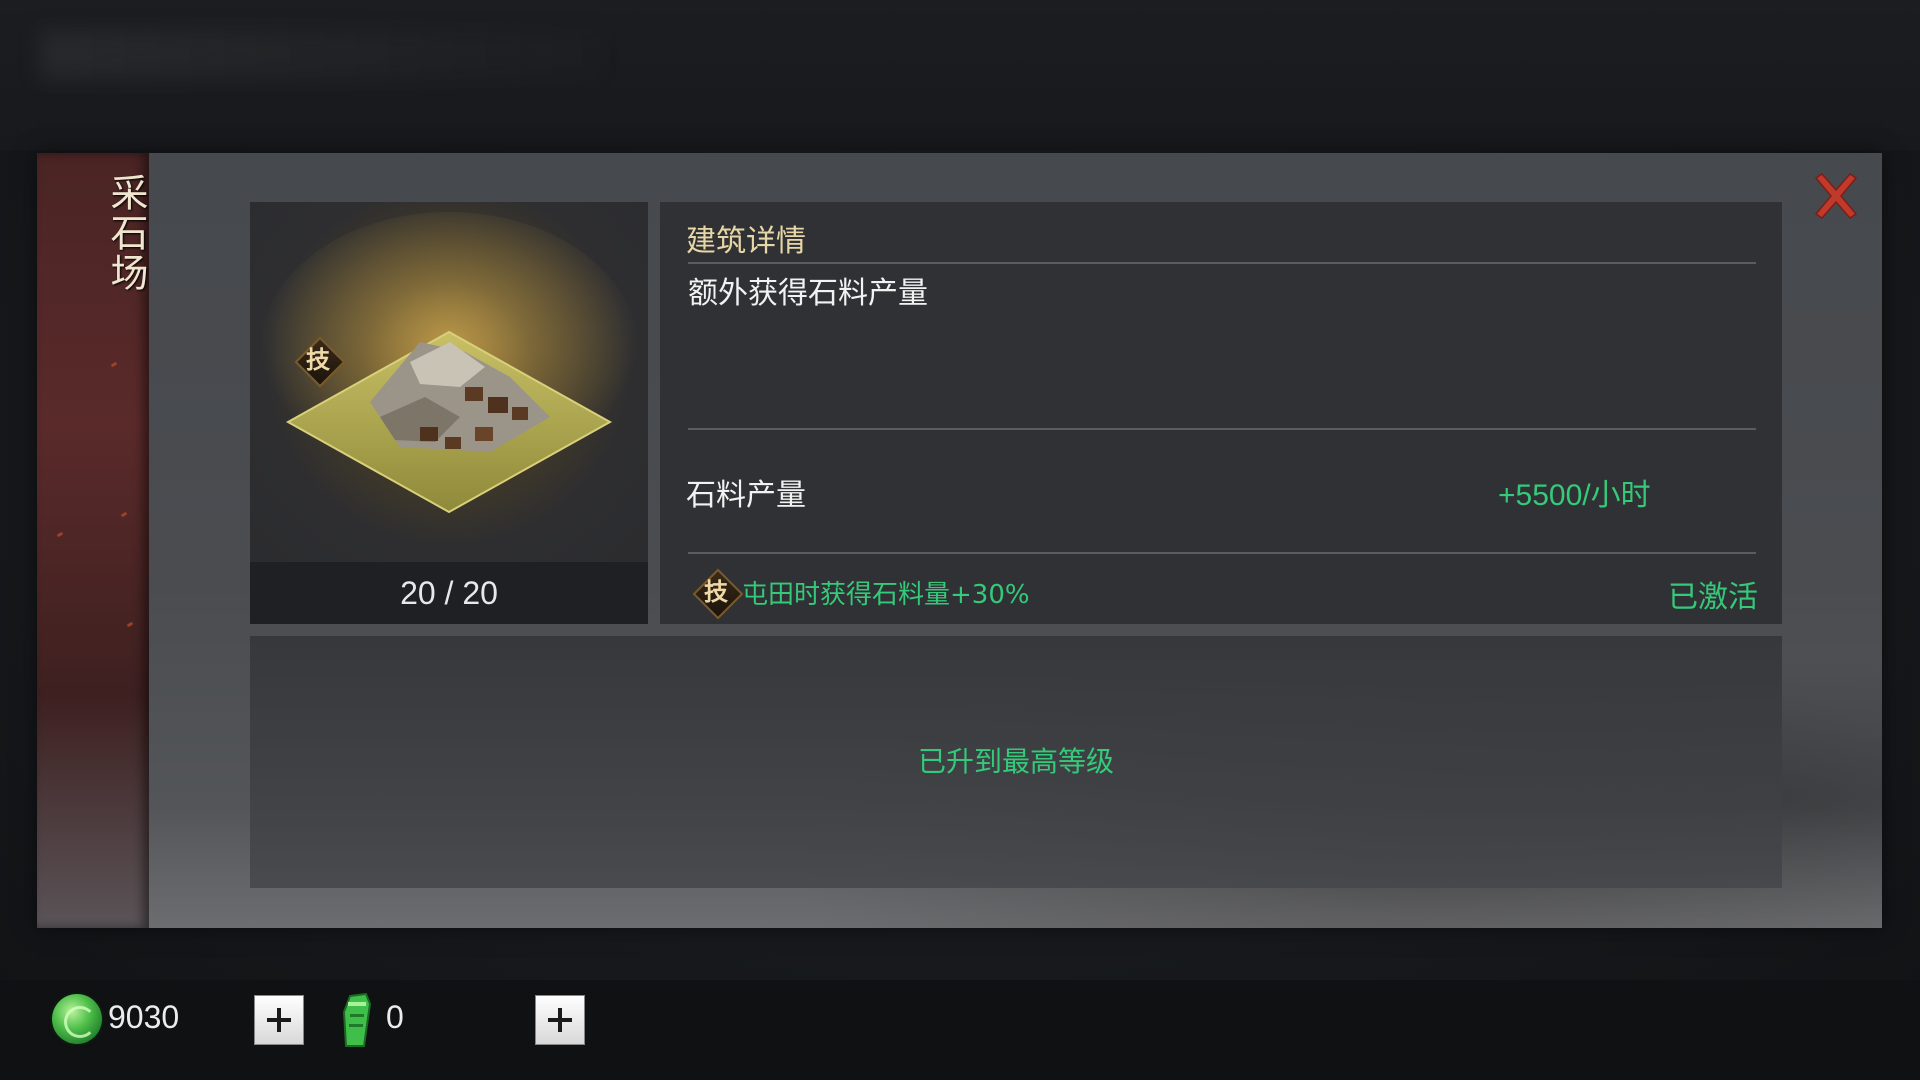  I want to click on jade-value: 9030, so click(144, 1017).